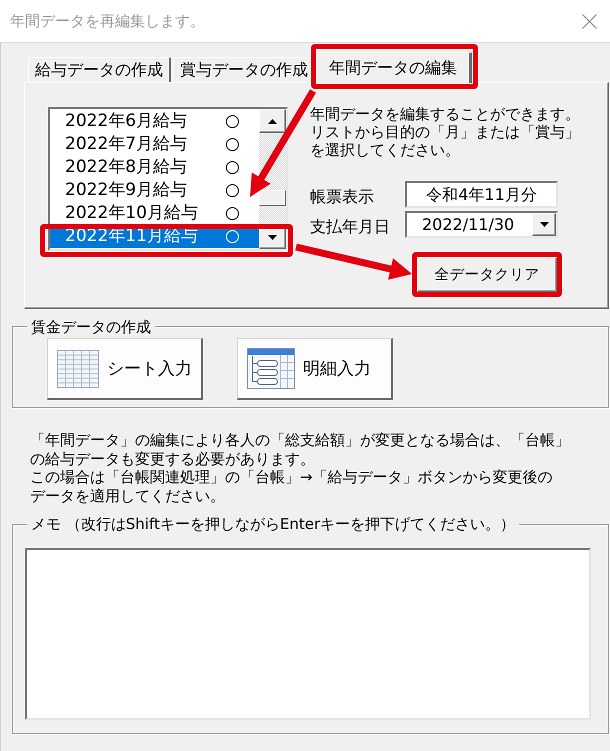 This screenshot has width=610, height=751. I want to click on list-item: 2022年10月給与 ○, so click(145, 213).